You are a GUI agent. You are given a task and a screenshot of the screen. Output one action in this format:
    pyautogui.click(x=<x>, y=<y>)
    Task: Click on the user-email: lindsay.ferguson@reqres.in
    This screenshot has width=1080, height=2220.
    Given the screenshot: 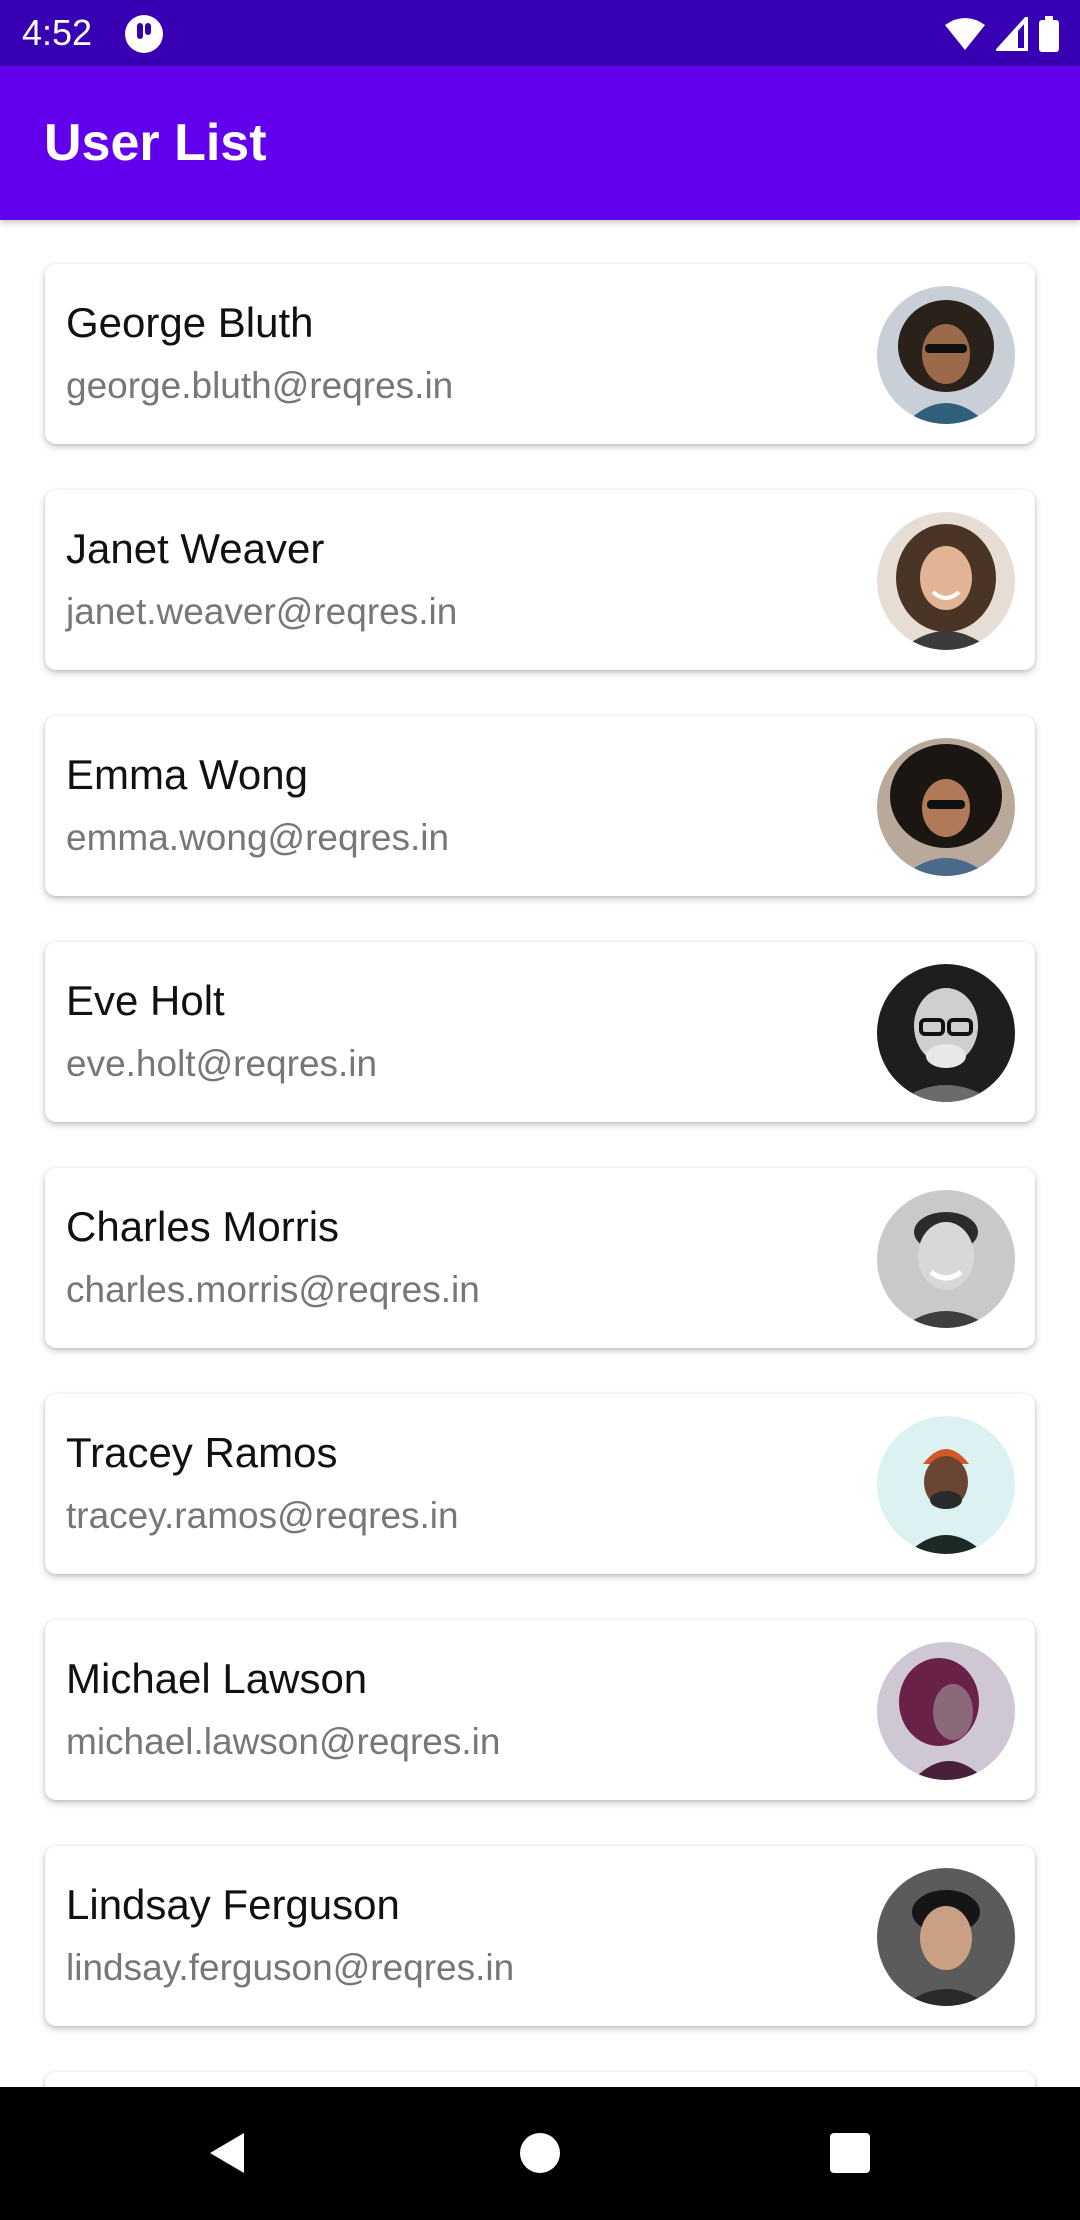 What is the action you would take?
    pyautogui.click(x=290, y=1967)
    